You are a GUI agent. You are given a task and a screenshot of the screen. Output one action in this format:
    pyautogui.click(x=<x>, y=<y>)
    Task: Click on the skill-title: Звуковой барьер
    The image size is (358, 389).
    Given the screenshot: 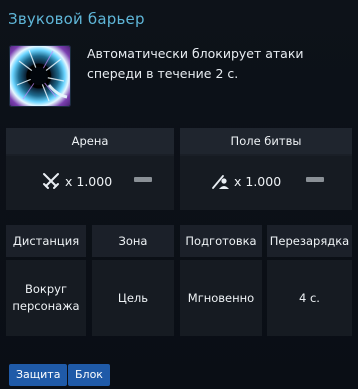 What is the action you would take?
    pyautogui.click(x=76, y=19)
    